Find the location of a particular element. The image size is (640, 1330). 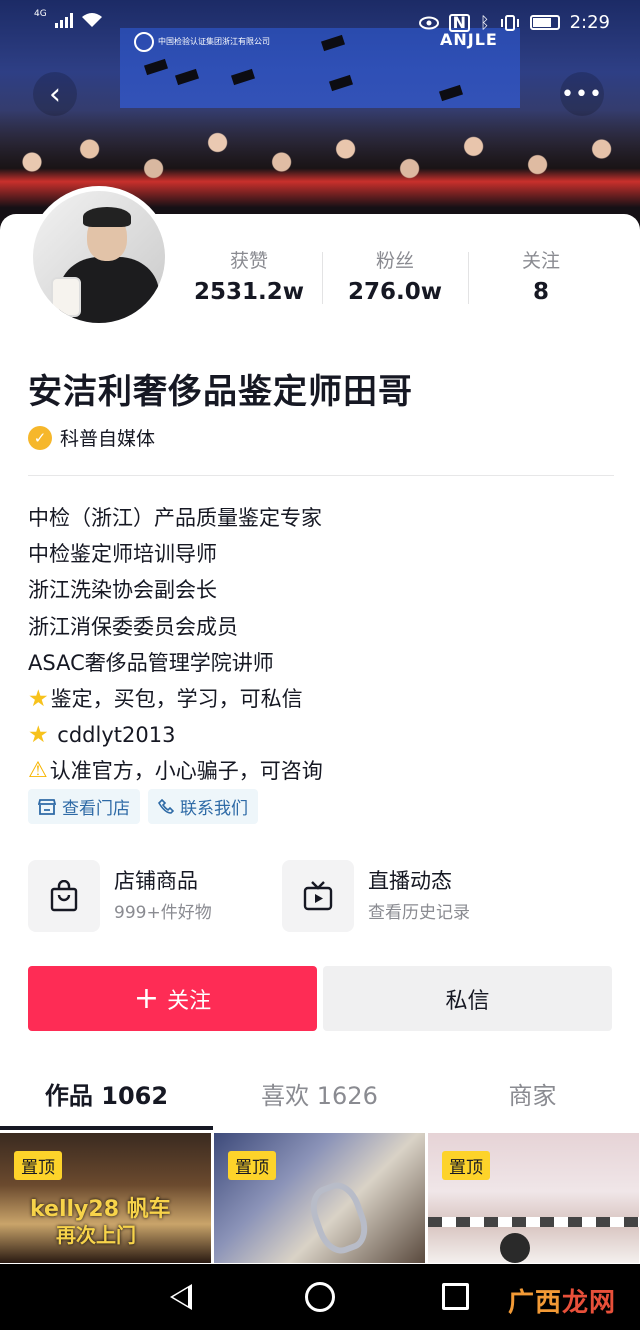

more-options-button: ••• is located at coordinates (582, 94).